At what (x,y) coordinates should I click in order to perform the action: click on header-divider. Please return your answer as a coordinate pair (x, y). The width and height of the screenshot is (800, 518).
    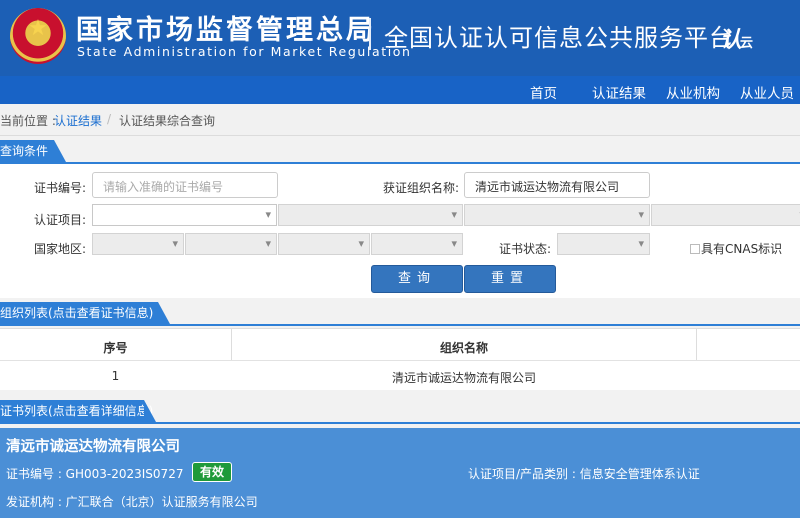
    Looking at the image, I should click on (370, 34).